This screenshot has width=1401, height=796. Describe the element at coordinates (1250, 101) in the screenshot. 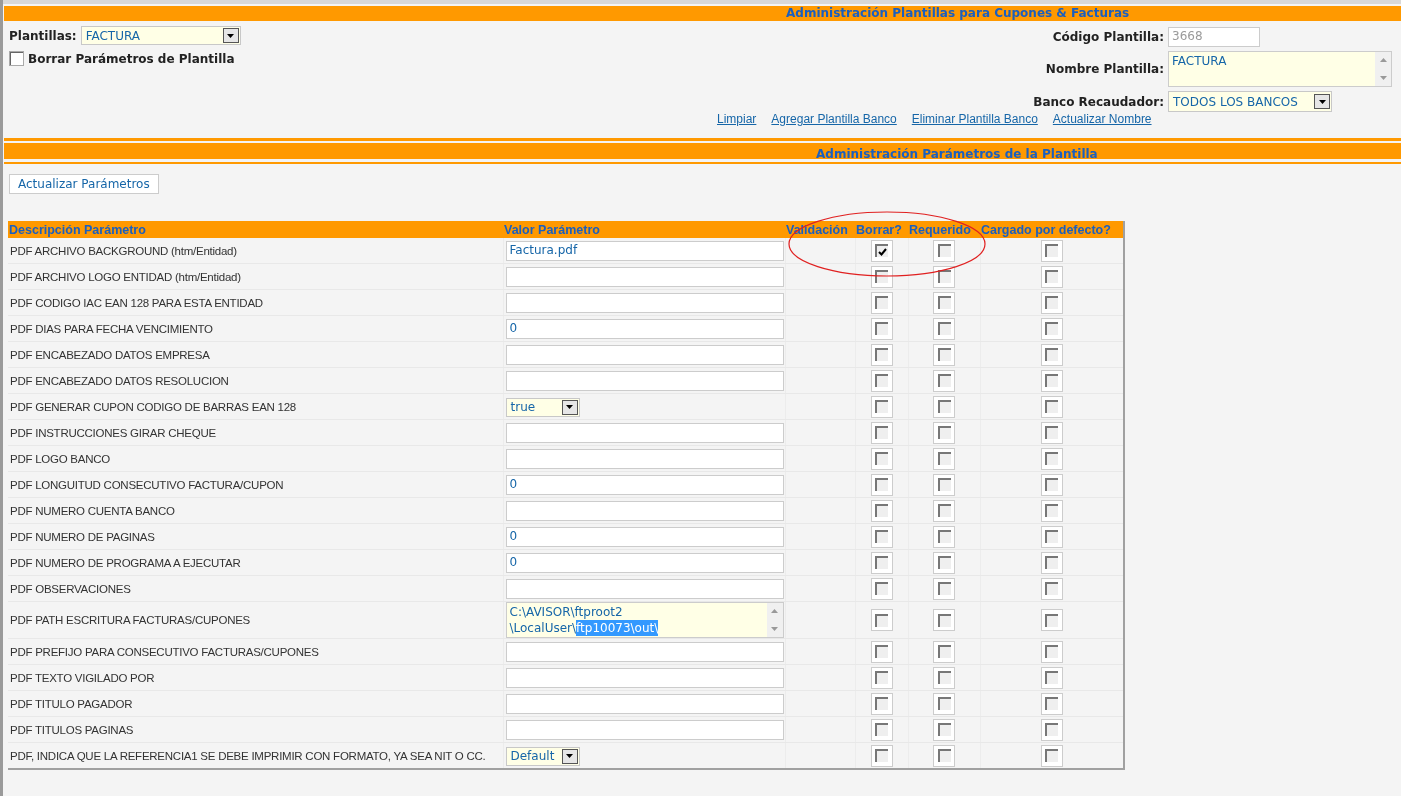

I see `bank-dropdown: TODOS LOS BANCOS` at that location.